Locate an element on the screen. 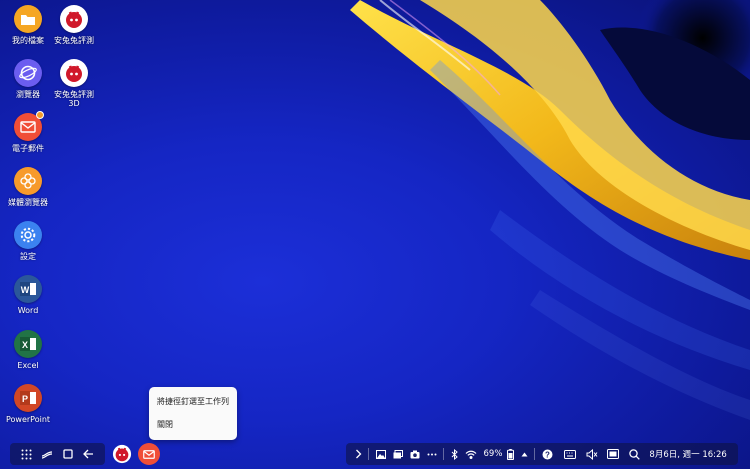 The height and width of the screenshot is (469, 750). word-icon: W is located at coordinates (28, 289).